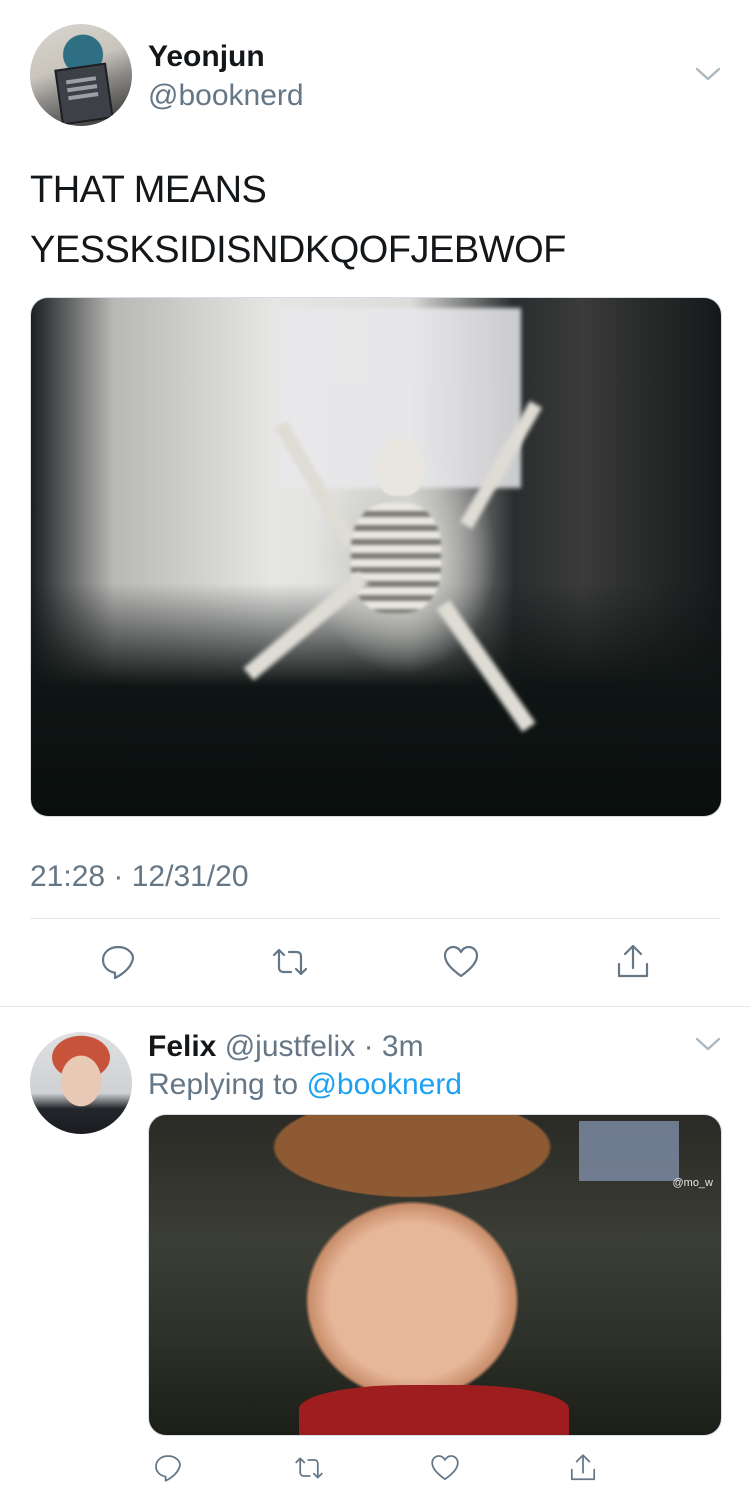 The width and height of the screenshot is (750, 1505). Describe the element at coordinates (84, 94) in the screenshot. I see `book-graphic` at that location.